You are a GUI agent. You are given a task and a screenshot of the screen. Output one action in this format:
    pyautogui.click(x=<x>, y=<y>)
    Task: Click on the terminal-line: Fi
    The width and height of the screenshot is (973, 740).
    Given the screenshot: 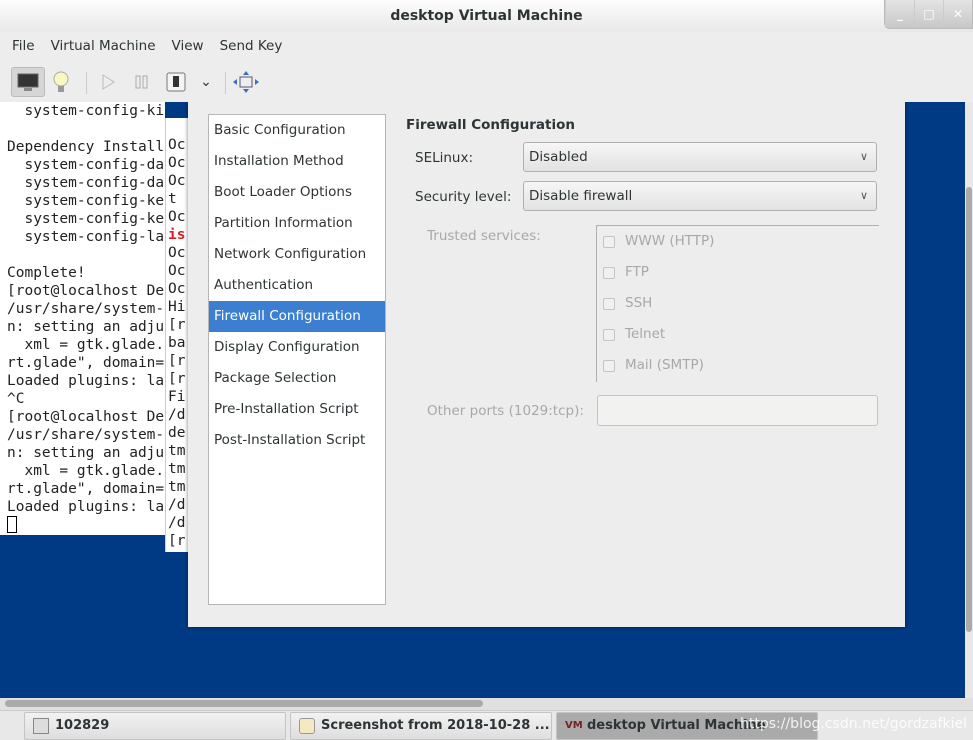 What is the action you would take?
    pyautogui.click(x=177, y=397)
    